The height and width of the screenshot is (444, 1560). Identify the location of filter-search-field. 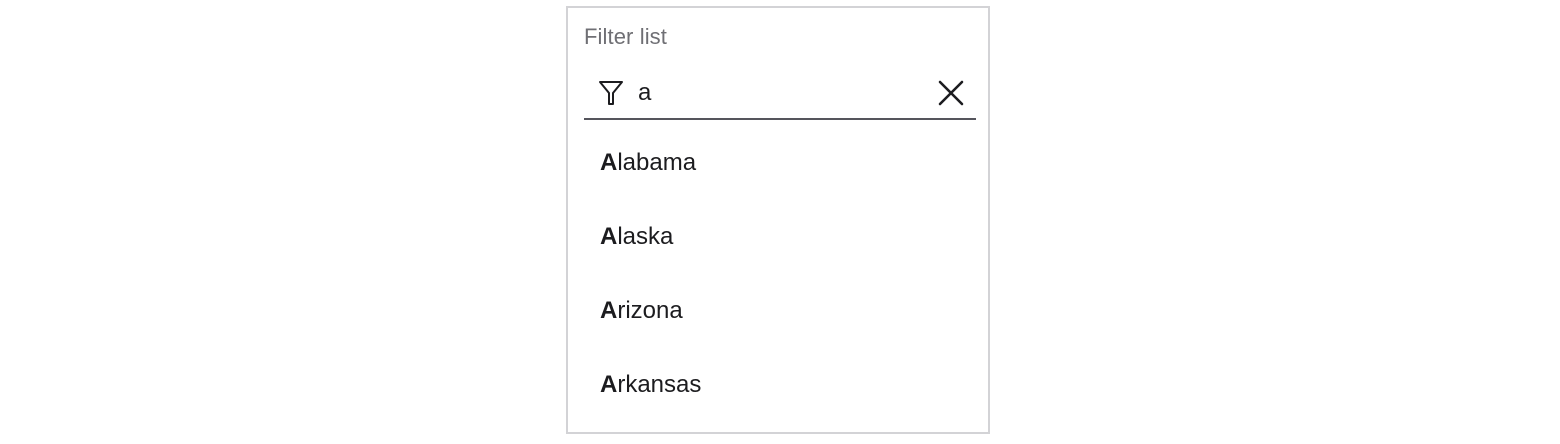
(780, 93).